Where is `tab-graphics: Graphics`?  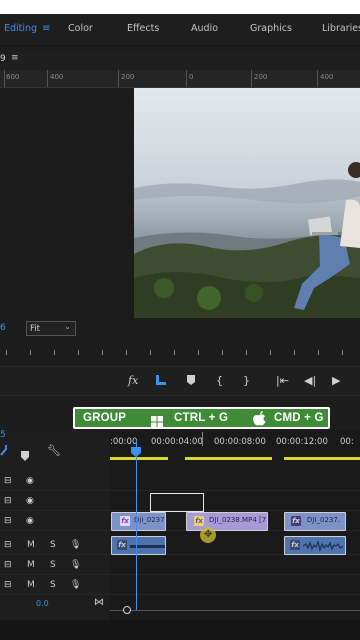
tab-graphics: Graphics is located at coordinates (271, 28).